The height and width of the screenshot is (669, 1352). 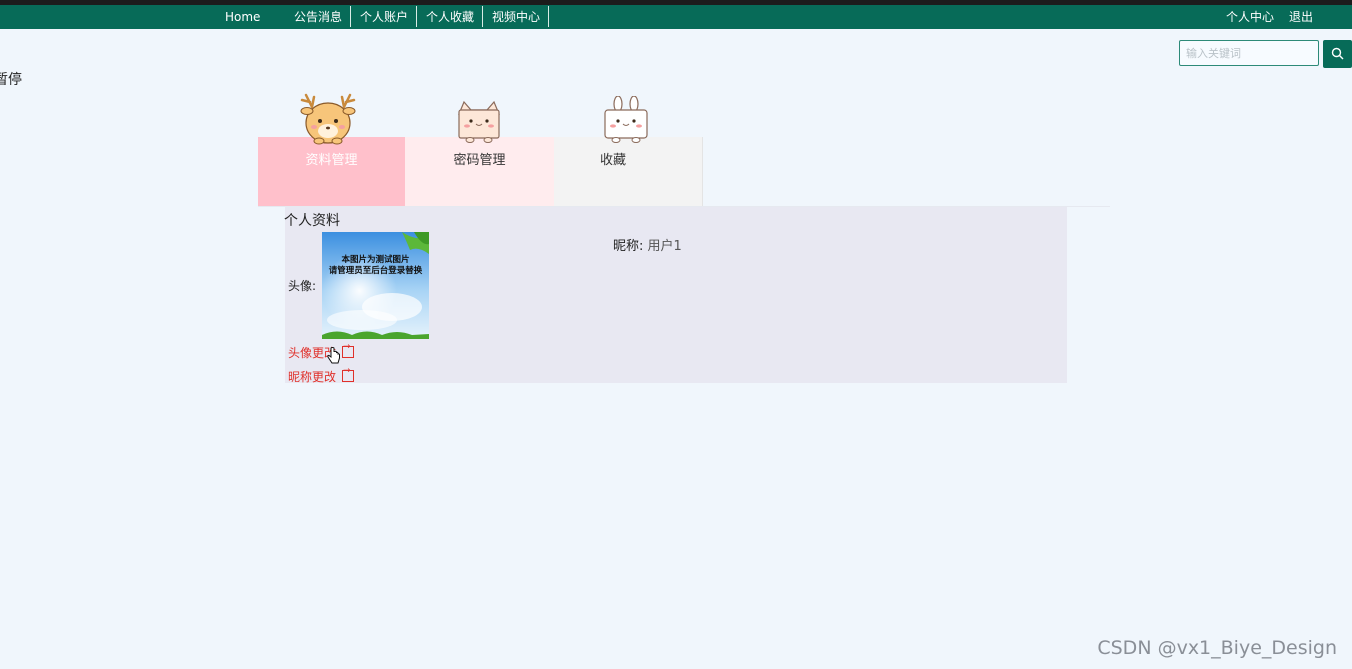 I want to click on change-nickname-label: 昵称更改, so click(x=312, y=377).